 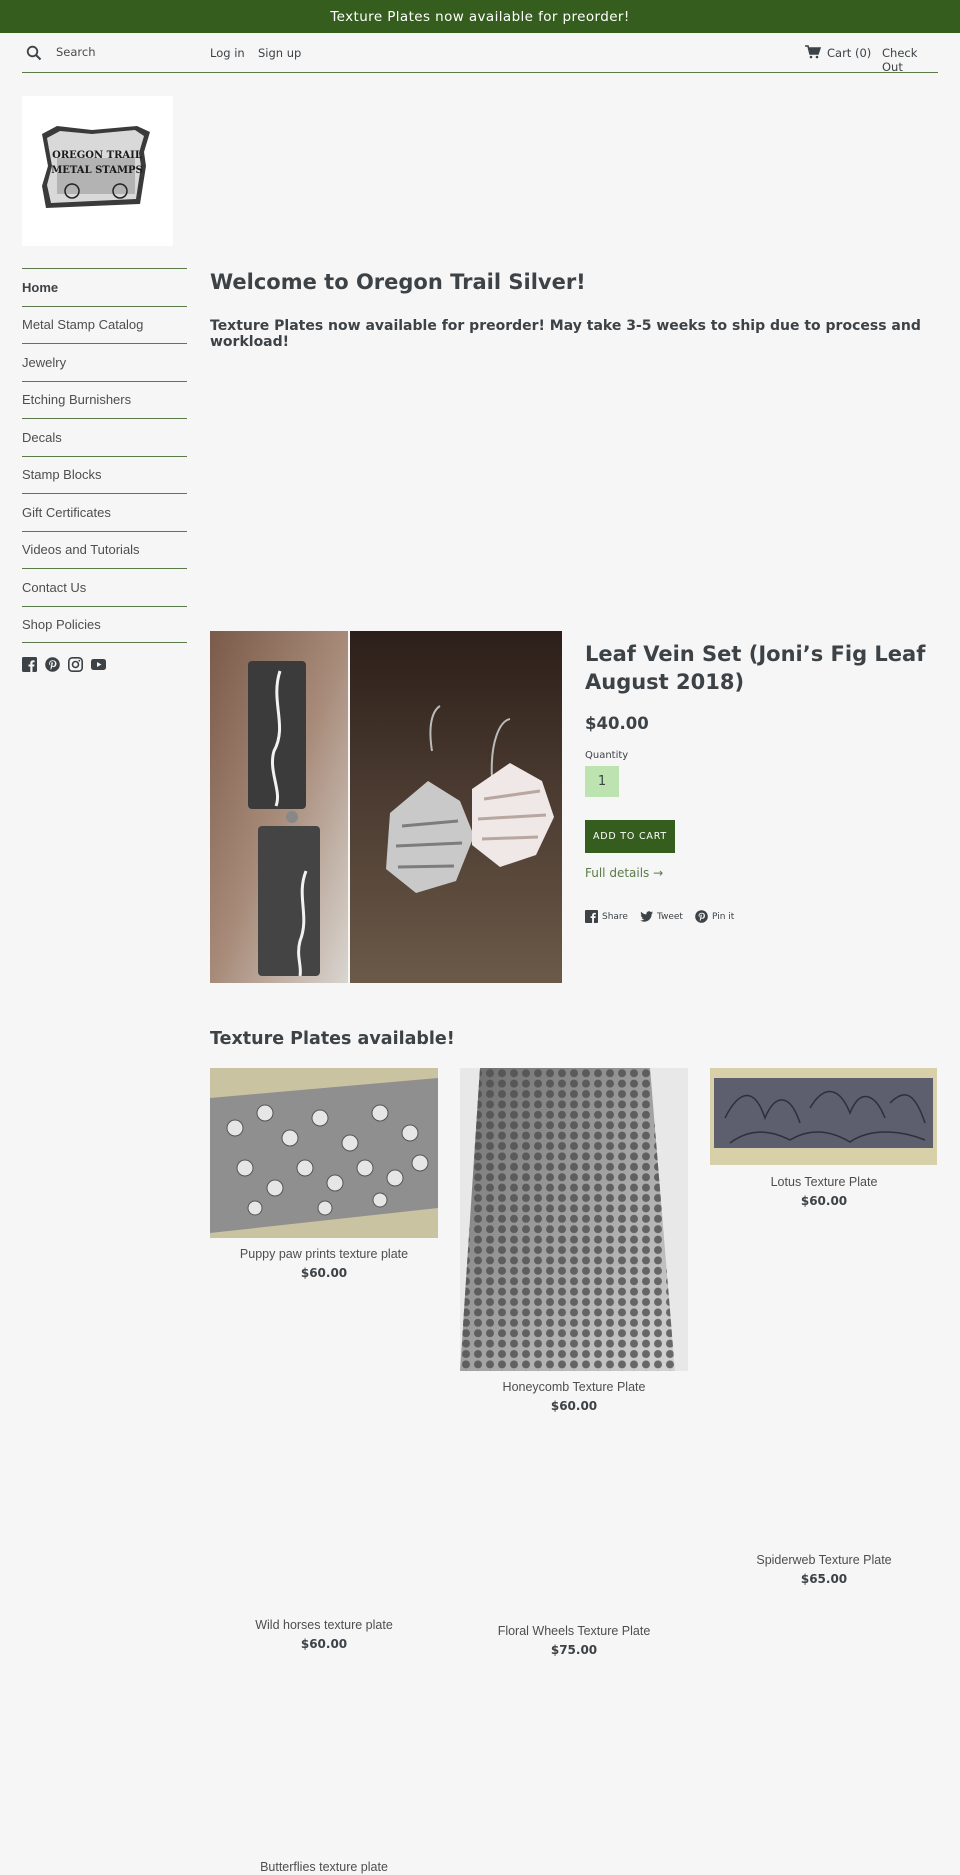 I want to click on puppy-paw-photo, so click(x=324, y=1153).